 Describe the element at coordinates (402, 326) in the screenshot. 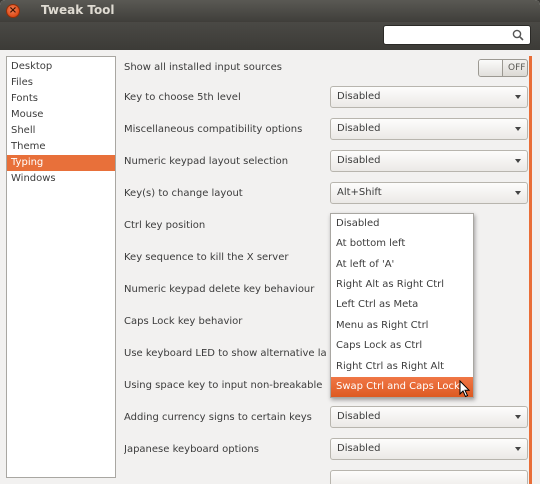

I see `dropdown-option: Menu as Right Ctrl` at that location.